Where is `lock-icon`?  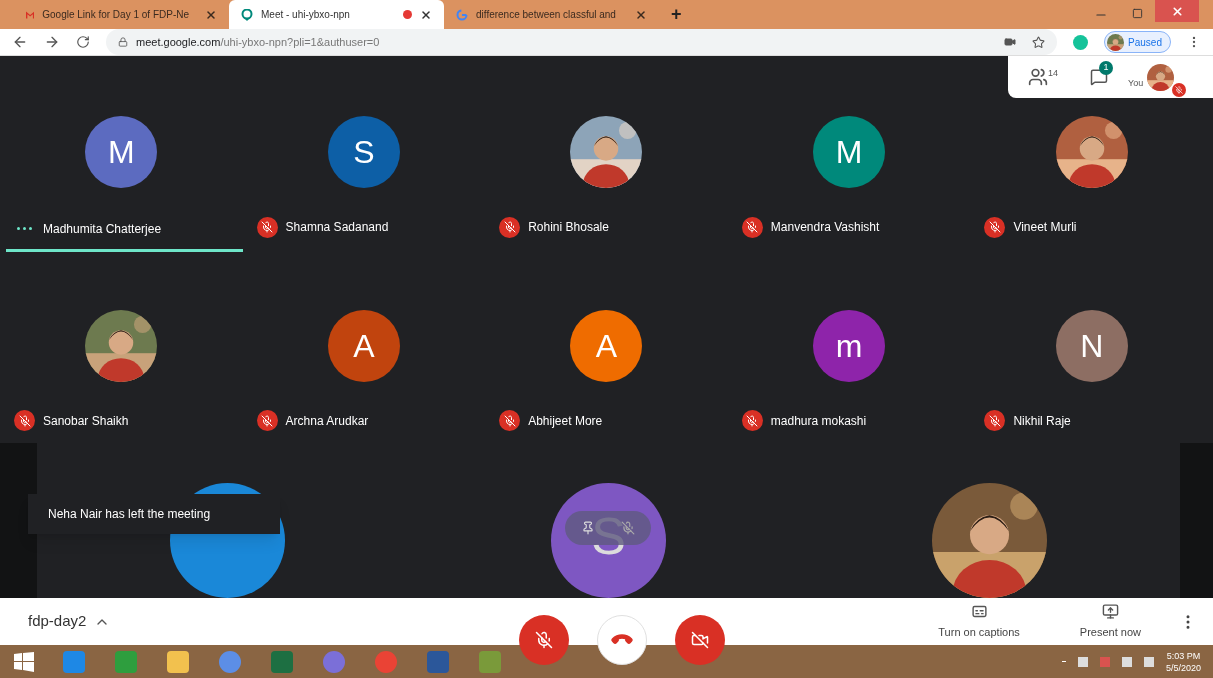 lock-icon is located at coordinates (123, 42).